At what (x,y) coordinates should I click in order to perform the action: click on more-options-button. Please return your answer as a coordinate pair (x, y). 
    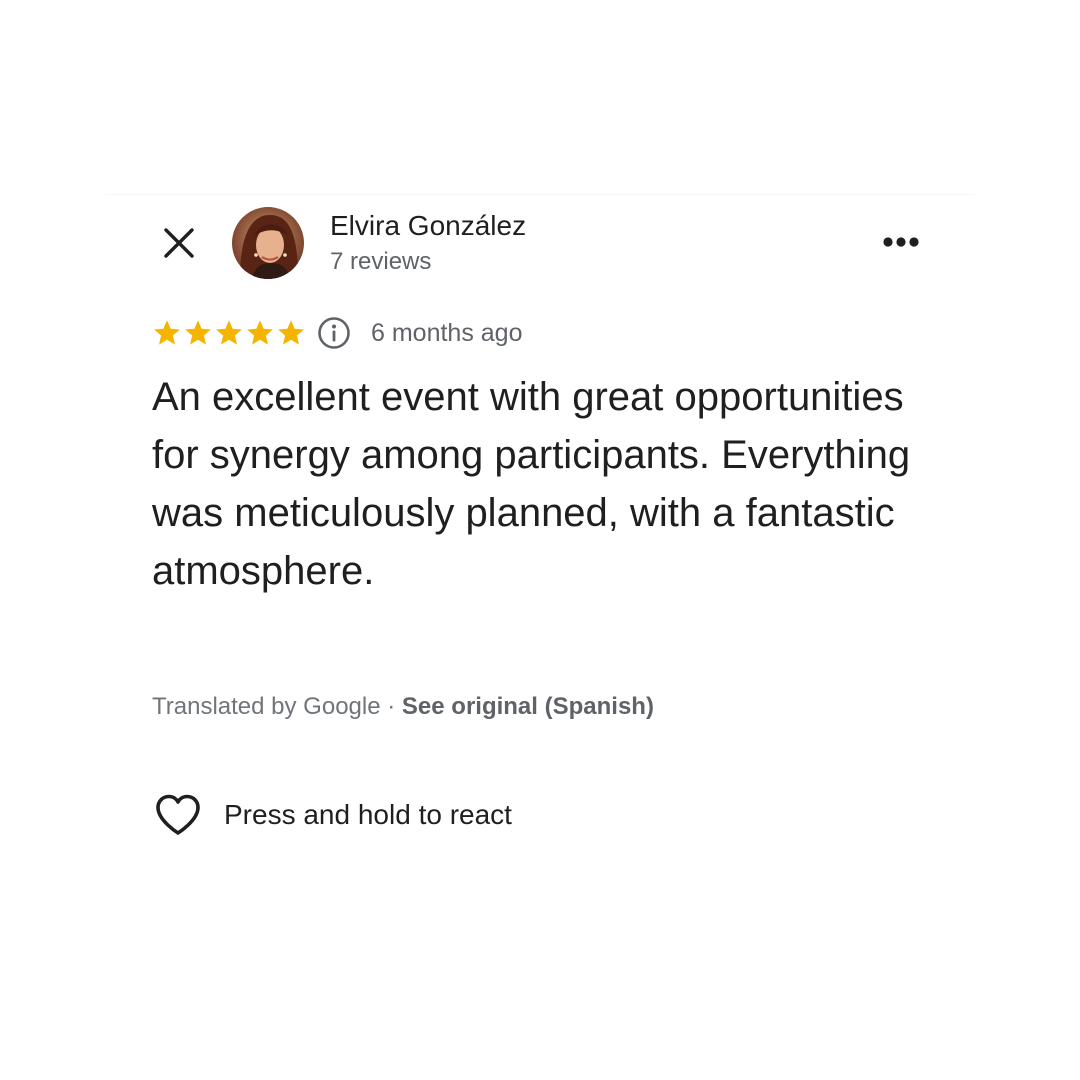
    Looking at the image, I should click on (901, 242).